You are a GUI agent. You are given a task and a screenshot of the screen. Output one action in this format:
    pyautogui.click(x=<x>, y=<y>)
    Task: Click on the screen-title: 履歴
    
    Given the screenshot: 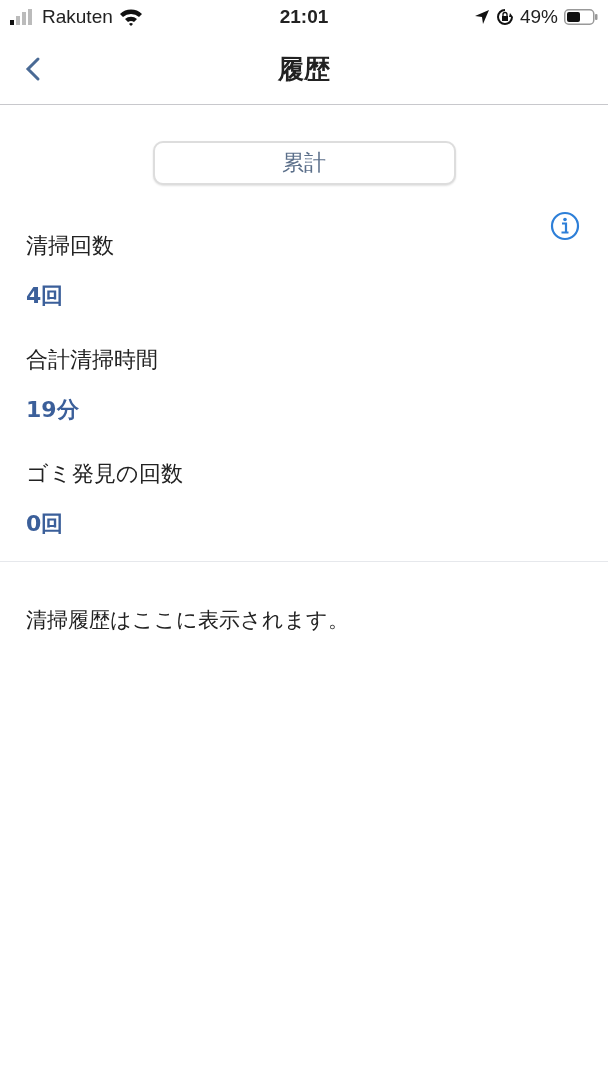 What is the action you would take?
    pyautogui.click(x=304, y=69)
    